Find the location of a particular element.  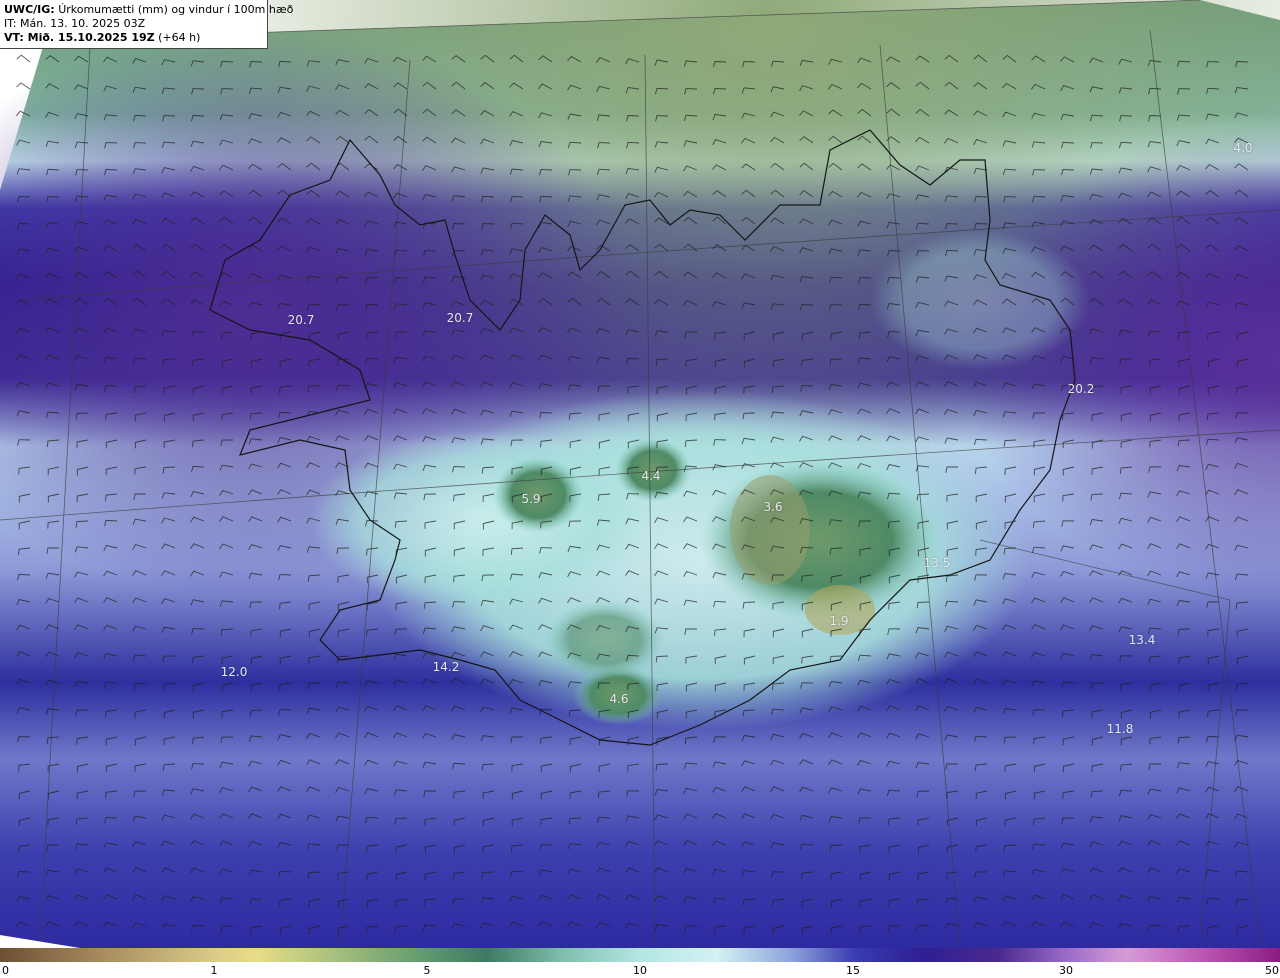

colorbar-tick: 15 is located at coordinates (853, 970).